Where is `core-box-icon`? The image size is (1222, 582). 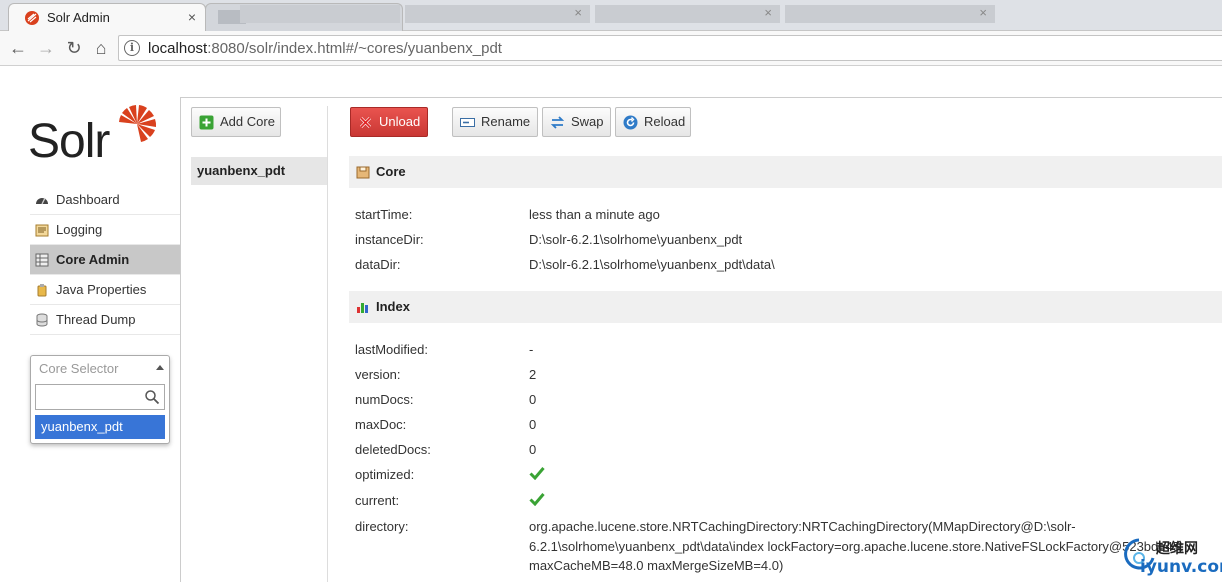
core-box-icon is located at coordinates (363, 172).